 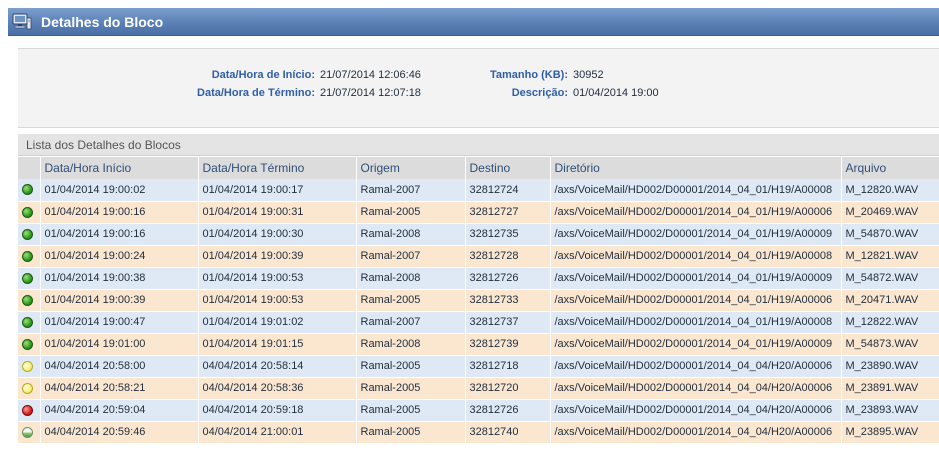 What do you see at coordinates (508, 212) in the screenshot?
I see `destination-cell: 32812727` at bounding box center [508, 212].